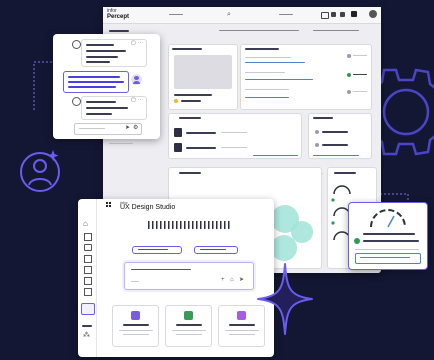  I want to click on logo-bottom: Percept, so click(118, 17).